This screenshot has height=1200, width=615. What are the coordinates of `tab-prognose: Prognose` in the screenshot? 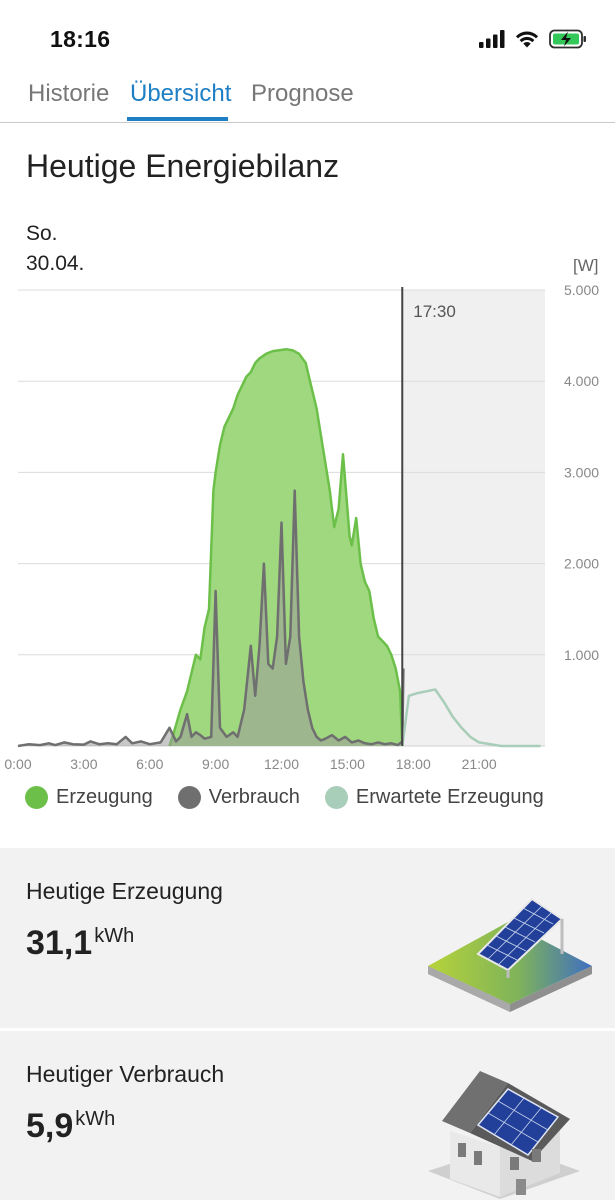 It's located at (302, 94).